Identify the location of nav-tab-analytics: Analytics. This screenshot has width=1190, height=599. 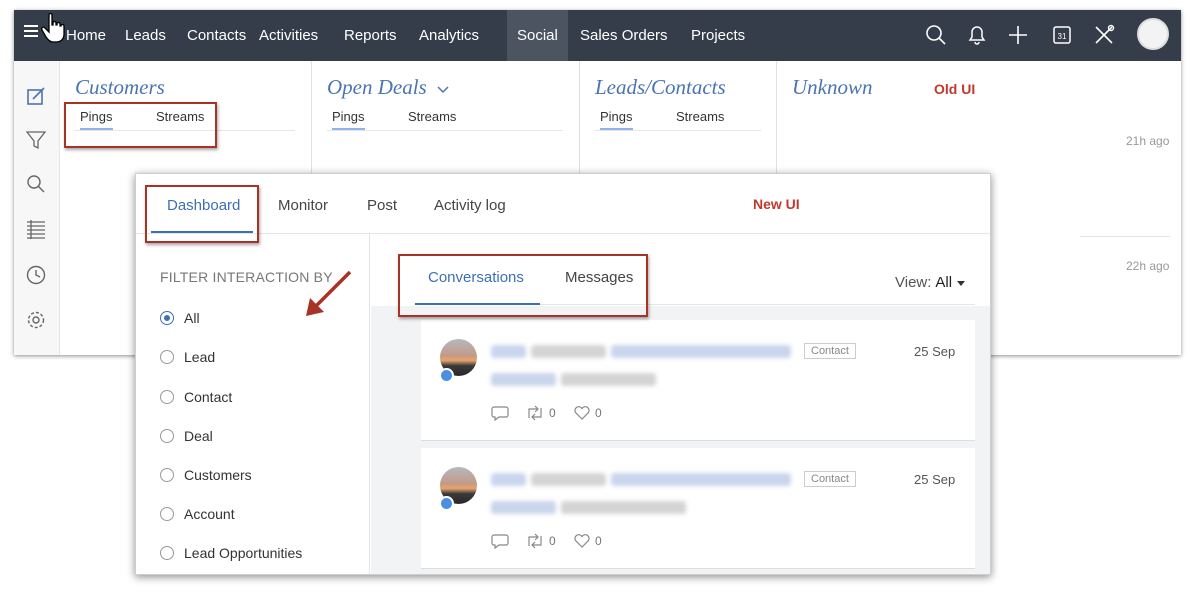
(449, 35).